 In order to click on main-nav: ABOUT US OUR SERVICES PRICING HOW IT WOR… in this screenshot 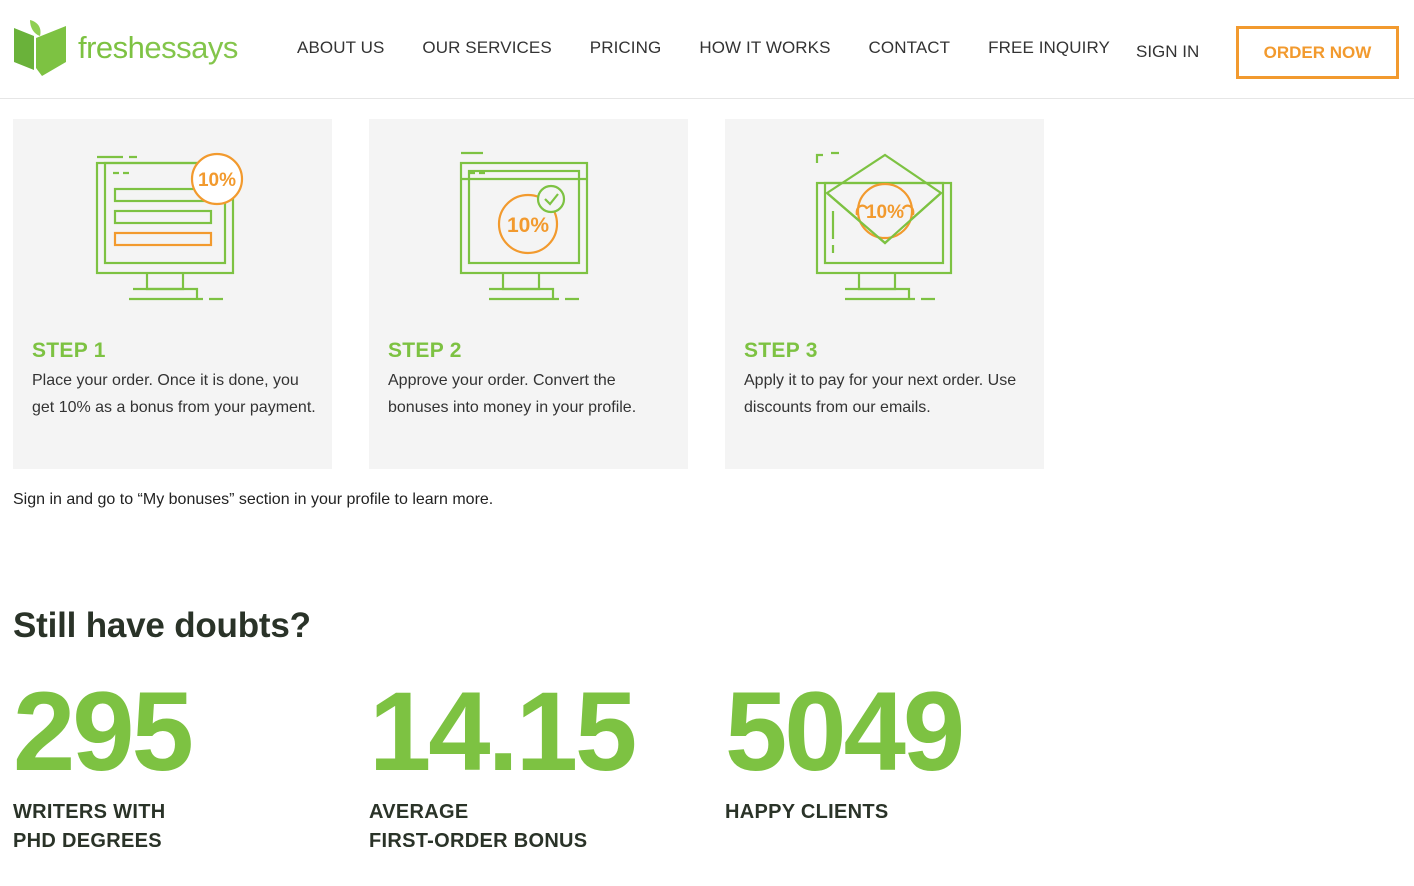, I will do `click(722, 48)`.